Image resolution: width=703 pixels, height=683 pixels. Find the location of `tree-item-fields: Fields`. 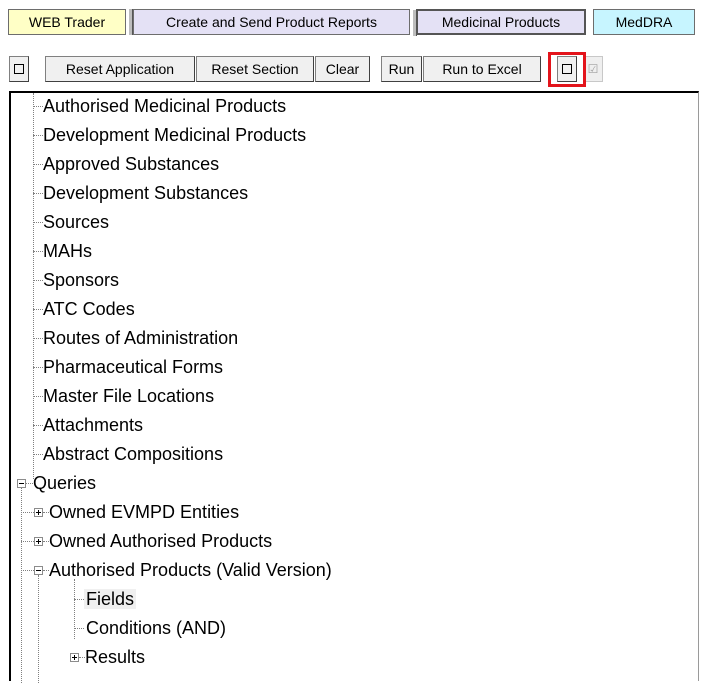

tree-item-fields: Fields is located at coordinates (110, 599).